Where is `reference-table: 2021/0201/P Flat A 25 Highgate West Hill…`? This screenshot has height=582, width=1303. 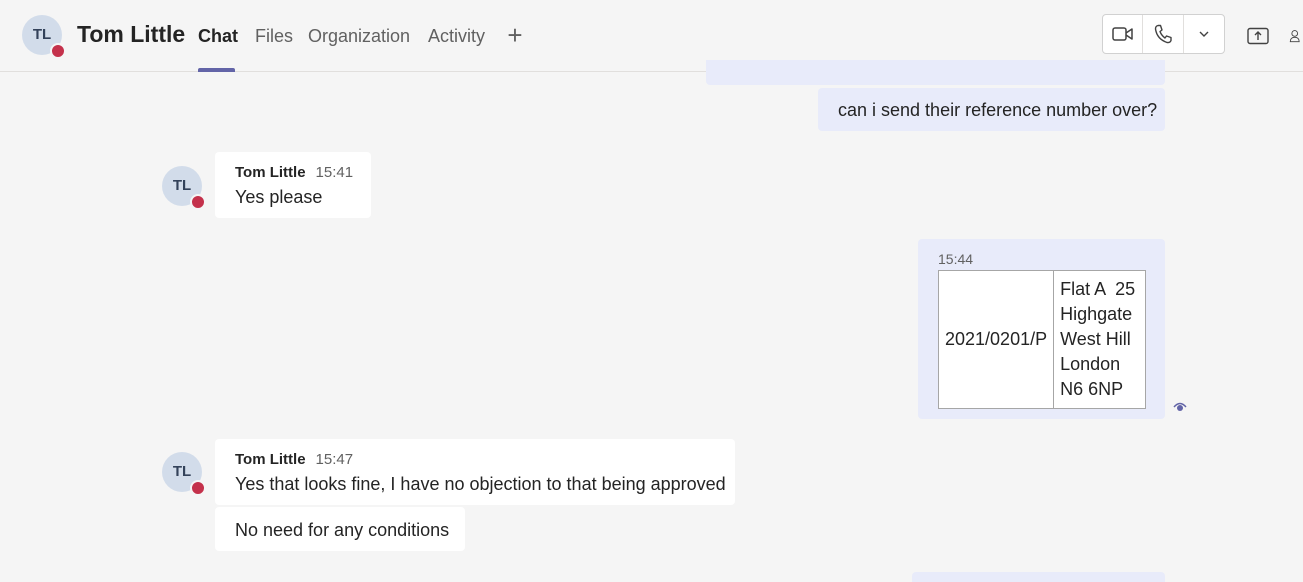 reference-table: 2021/0201/P Flat A 25 Highgate West Hill… is located at coordinates (1042, 339).